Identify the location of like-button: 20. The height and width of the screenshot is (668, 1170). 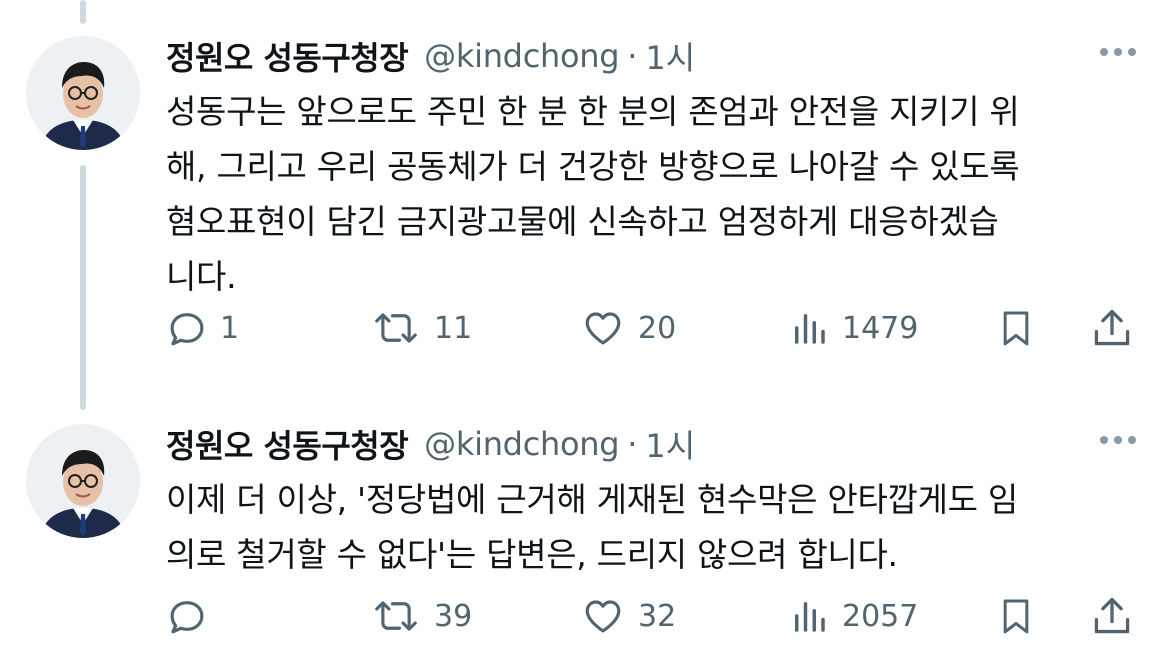
(628, 328).